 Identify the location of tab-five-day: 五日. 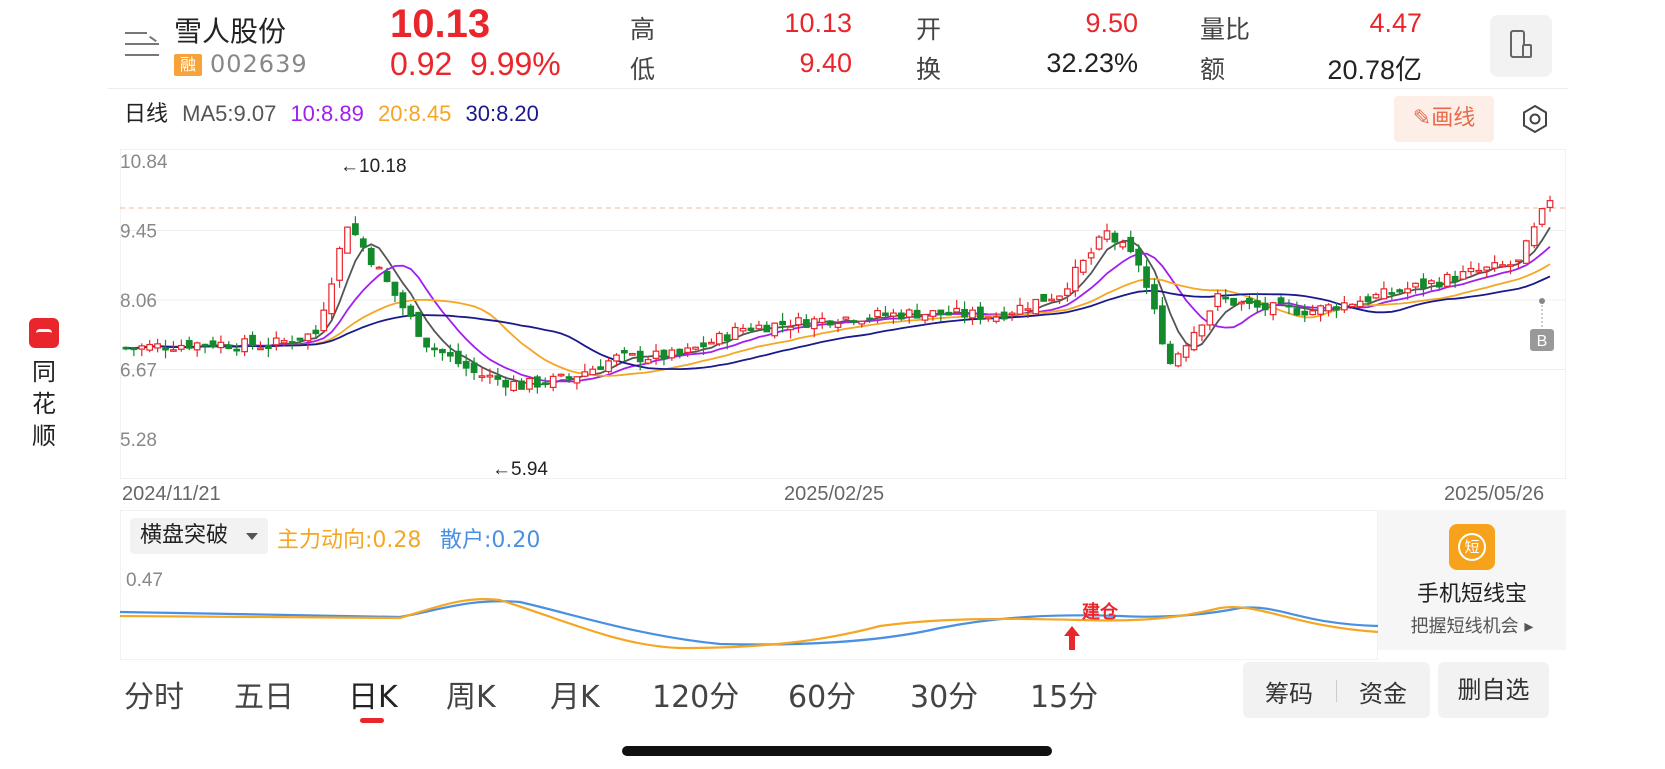
(264, 694).